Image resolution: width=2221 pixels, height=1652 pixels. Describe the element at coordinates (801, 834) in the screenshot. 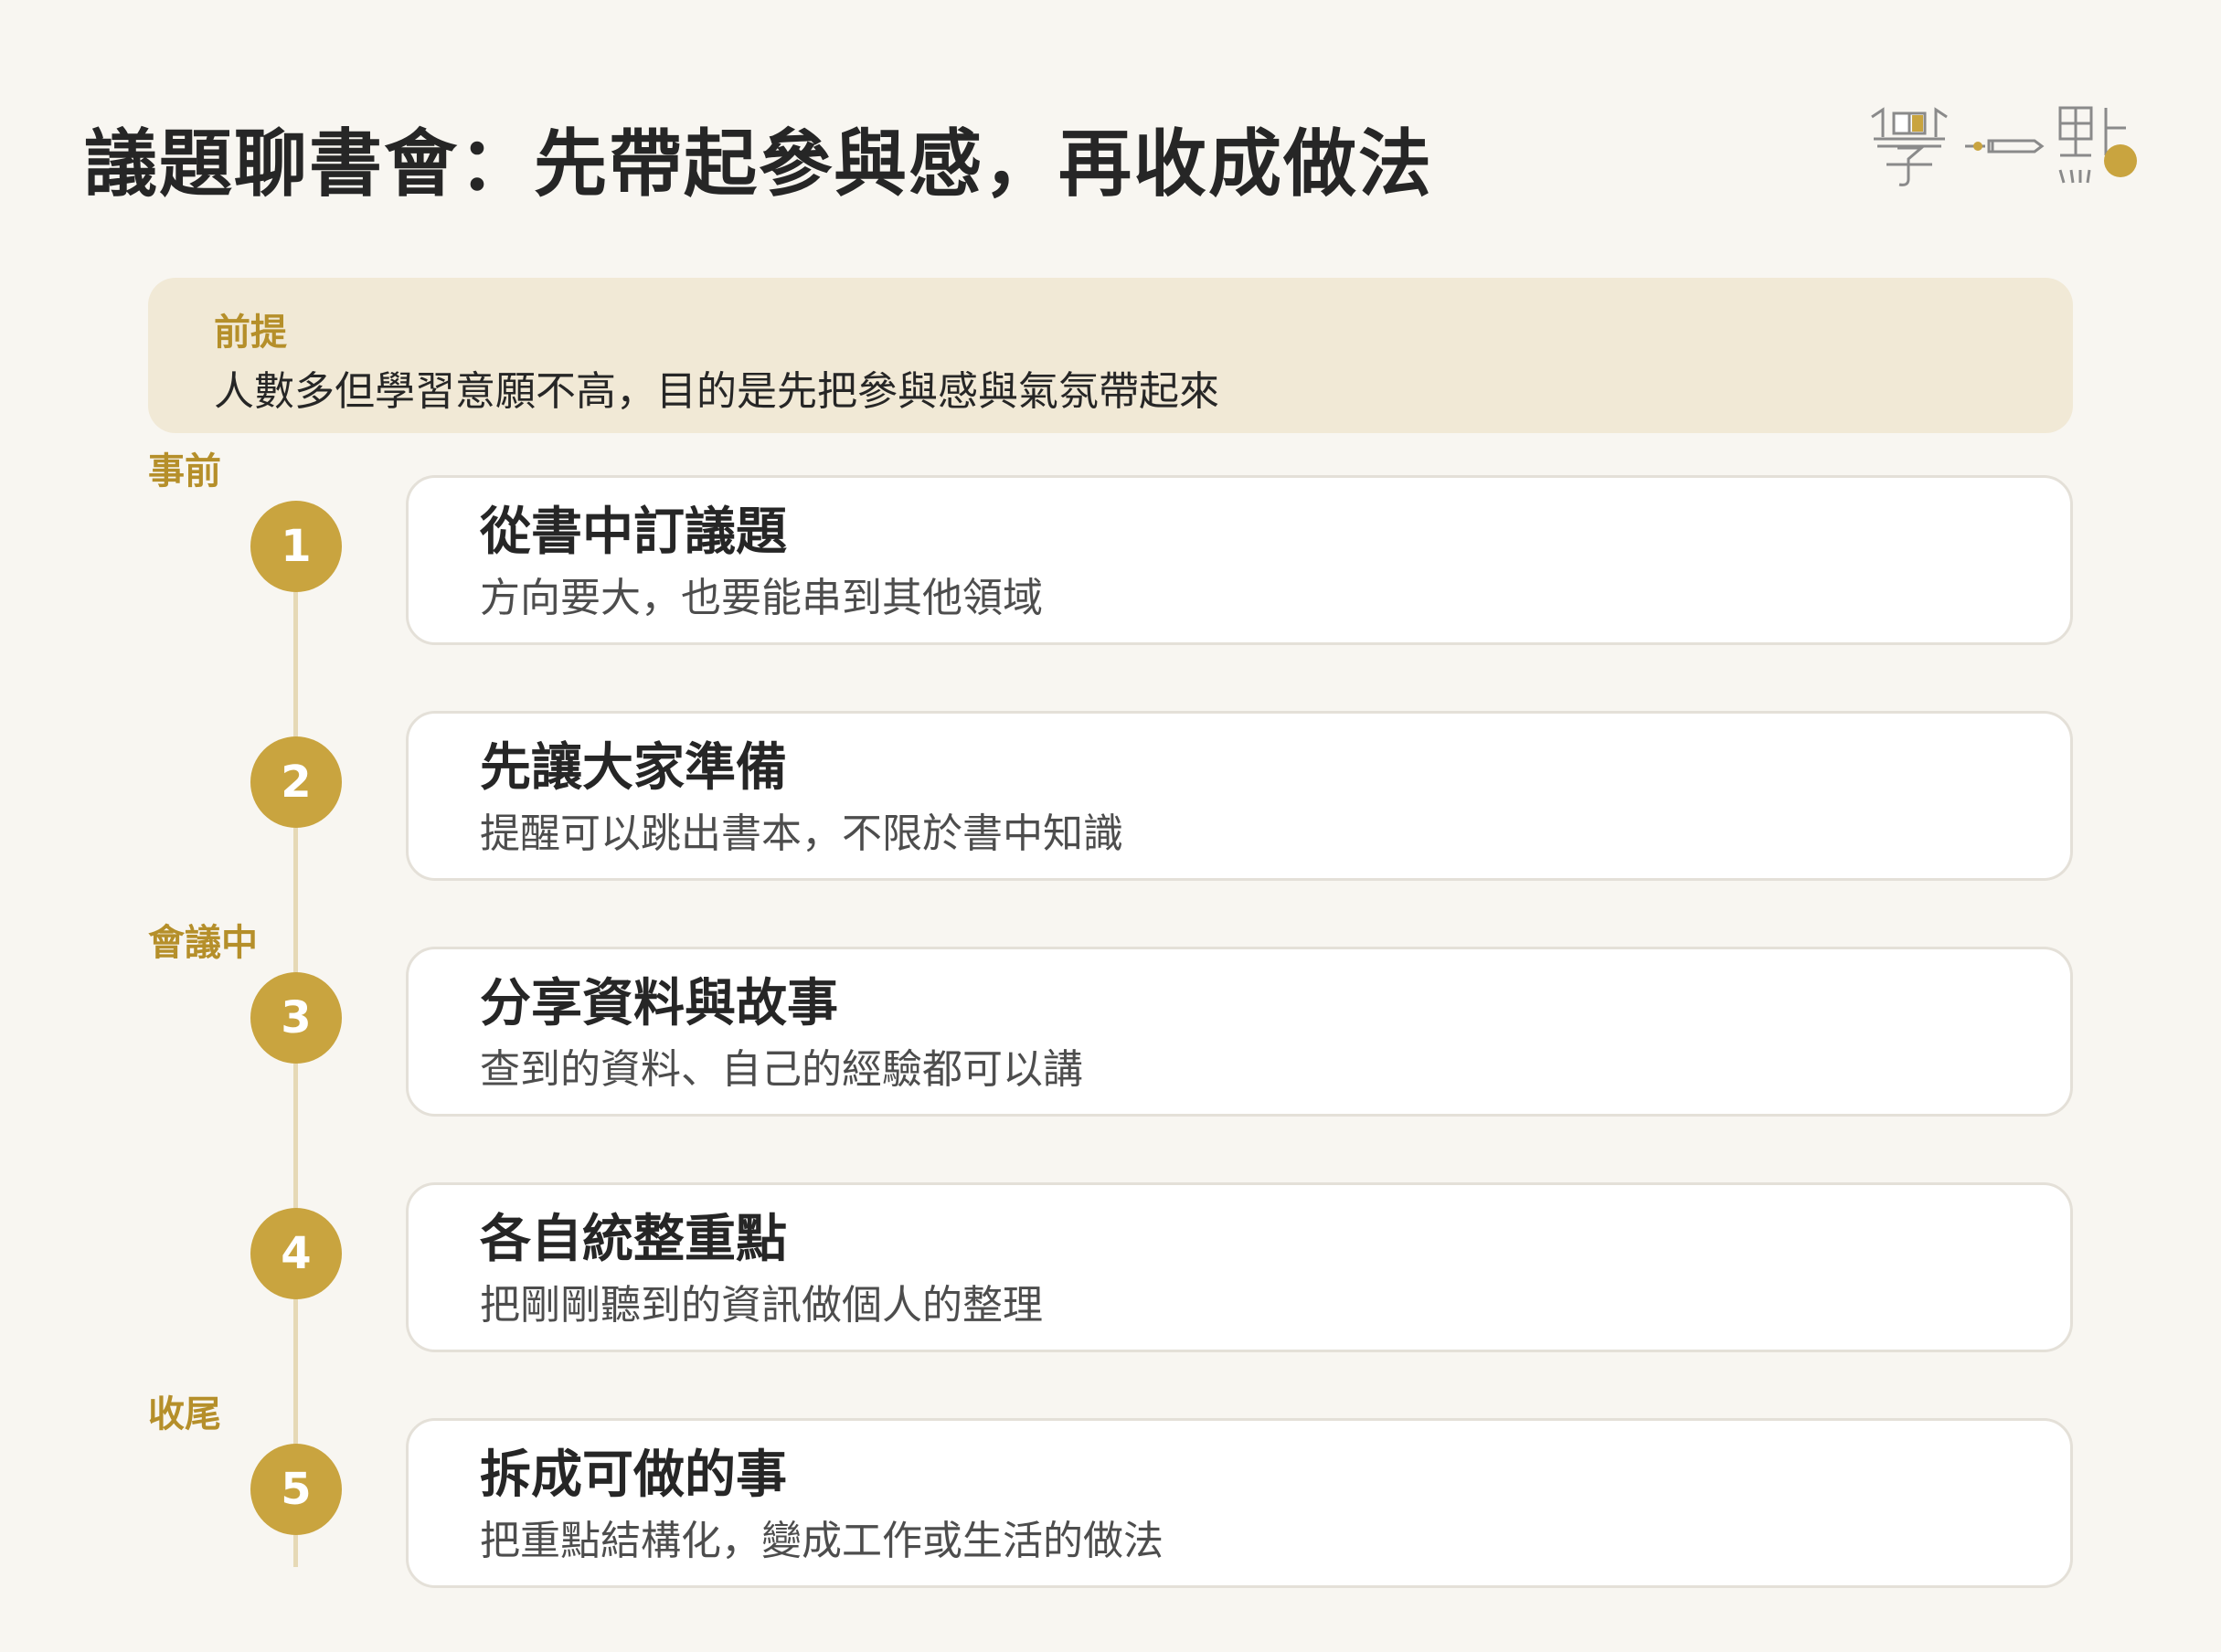

I see `step-description: 提醒可以跳出書本，不限於書中知識` at that location.